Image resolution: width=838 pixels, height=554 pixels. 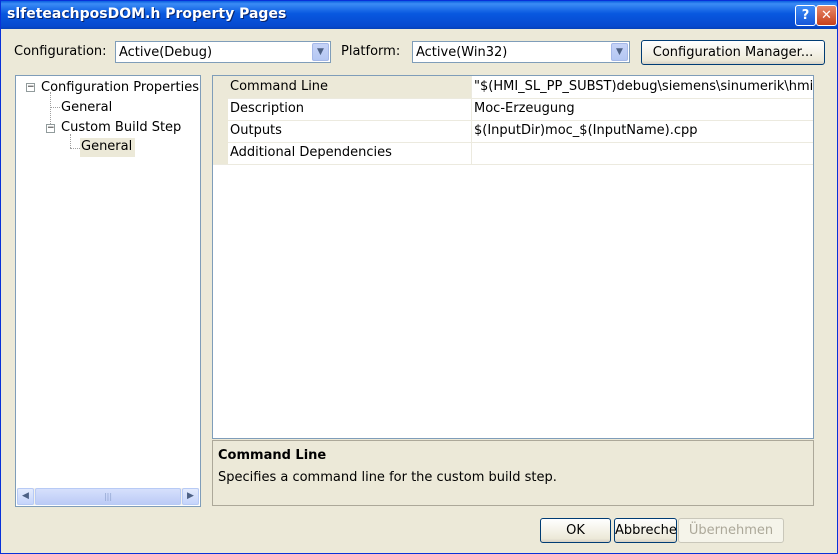 I want to click on scroll-left-icon: ◀, so click(x=25, y=496).